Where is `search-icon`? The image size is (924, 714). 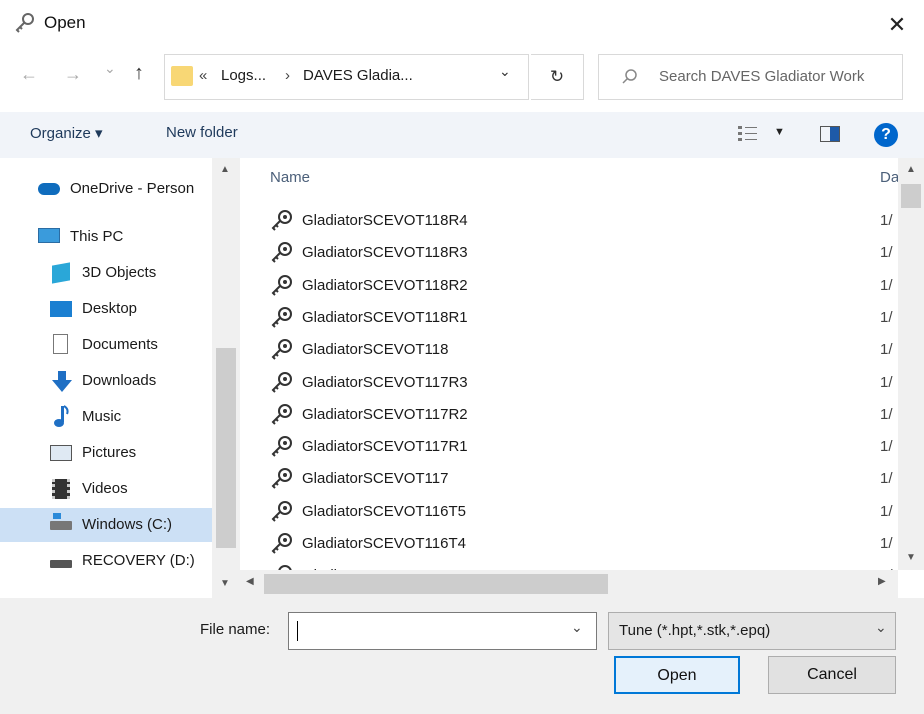 search-icon is located at coordinates (630, 79).